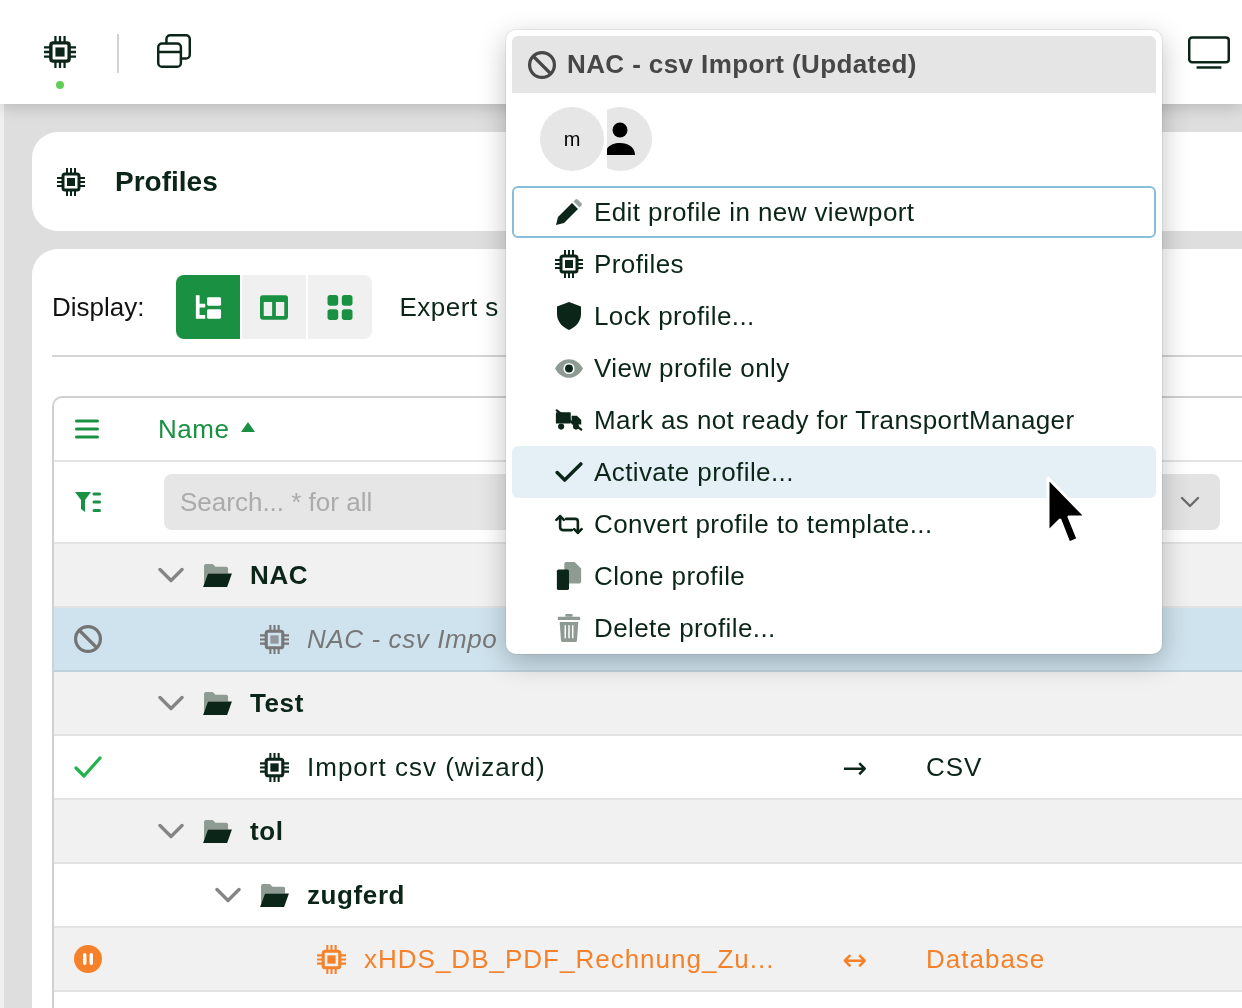 The width and height of the screenshot is (1242, 1008). Describe the element at coordinates (426, 767) in the screenshot. I see `profile-name: Import csv (wizard)` at that location.